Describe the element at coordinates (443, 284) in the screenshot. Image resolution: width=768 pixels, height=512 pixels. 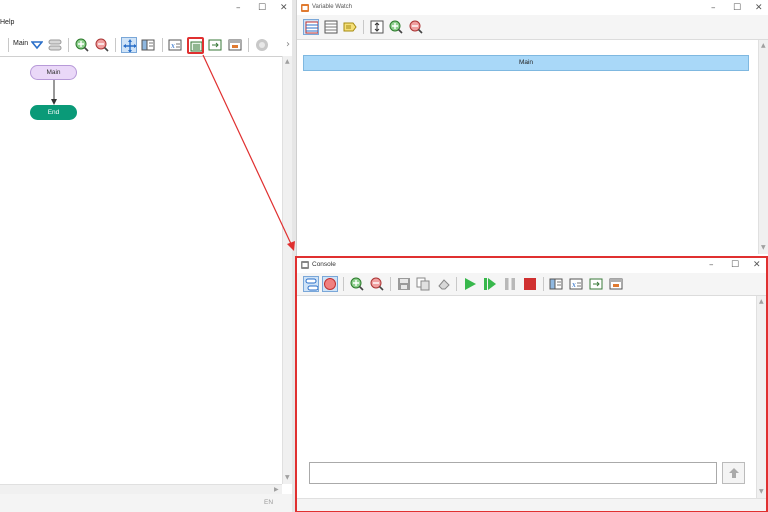
I see `eraser-icon` at that location.